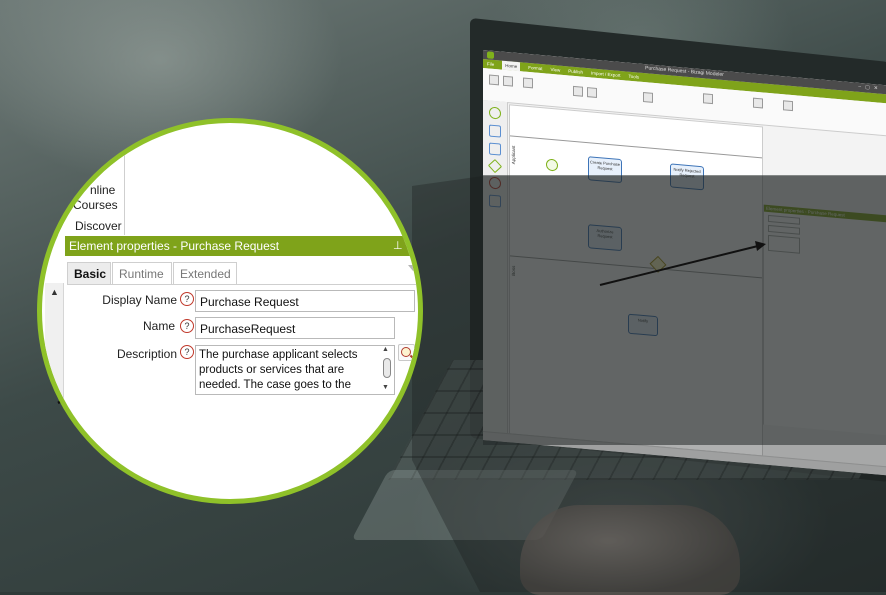  I want to click on description-scrollbar: ▲ ▼, so click(387, 370).